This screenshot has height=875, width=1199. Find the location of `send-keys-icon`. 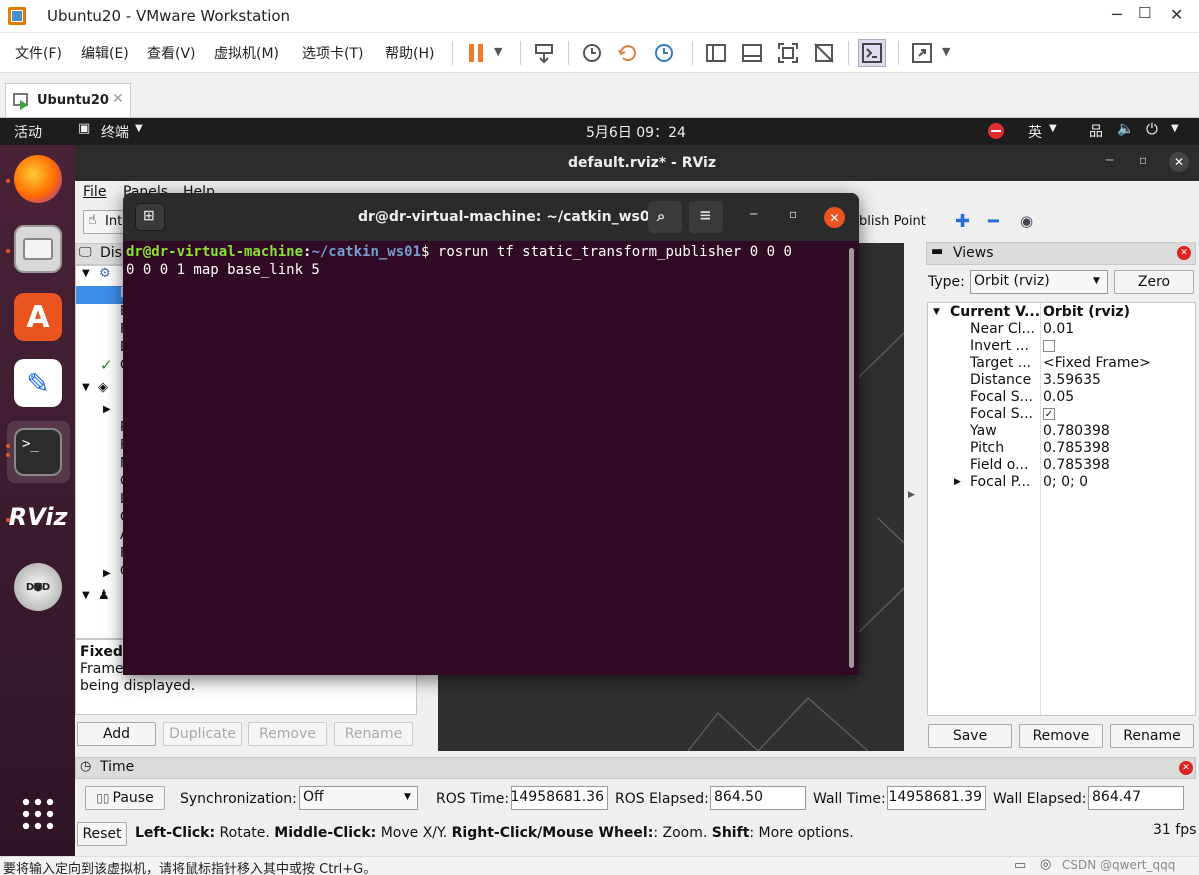

send-keys-icon is located at coordinates (544, 53).